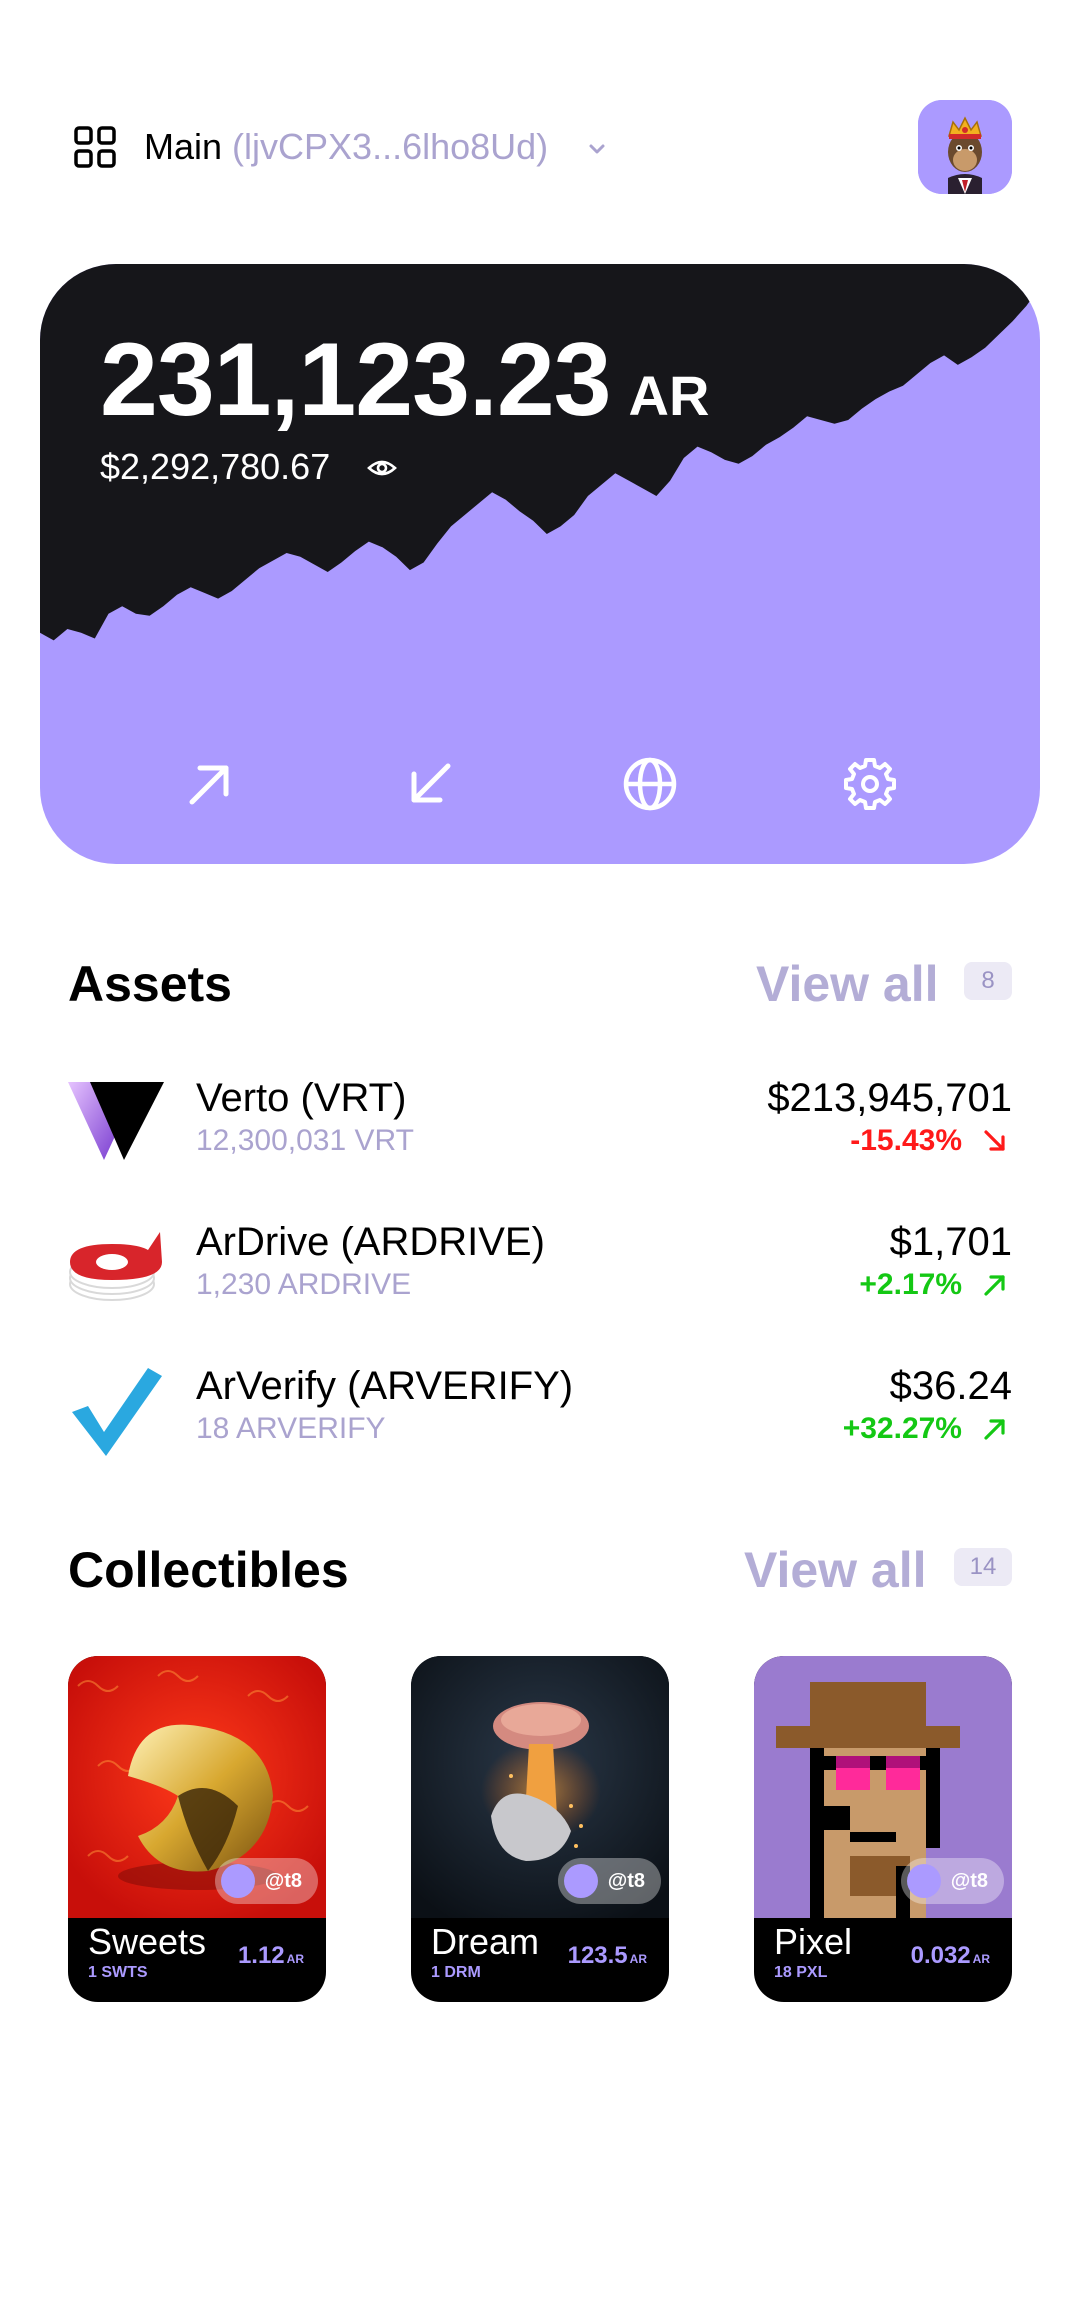 The width and height of the screenshot is (1080, 2320). Describe the element at coordinates (994, 1140) in the screenshot. I see `arrow-down-right-icon` at that location.